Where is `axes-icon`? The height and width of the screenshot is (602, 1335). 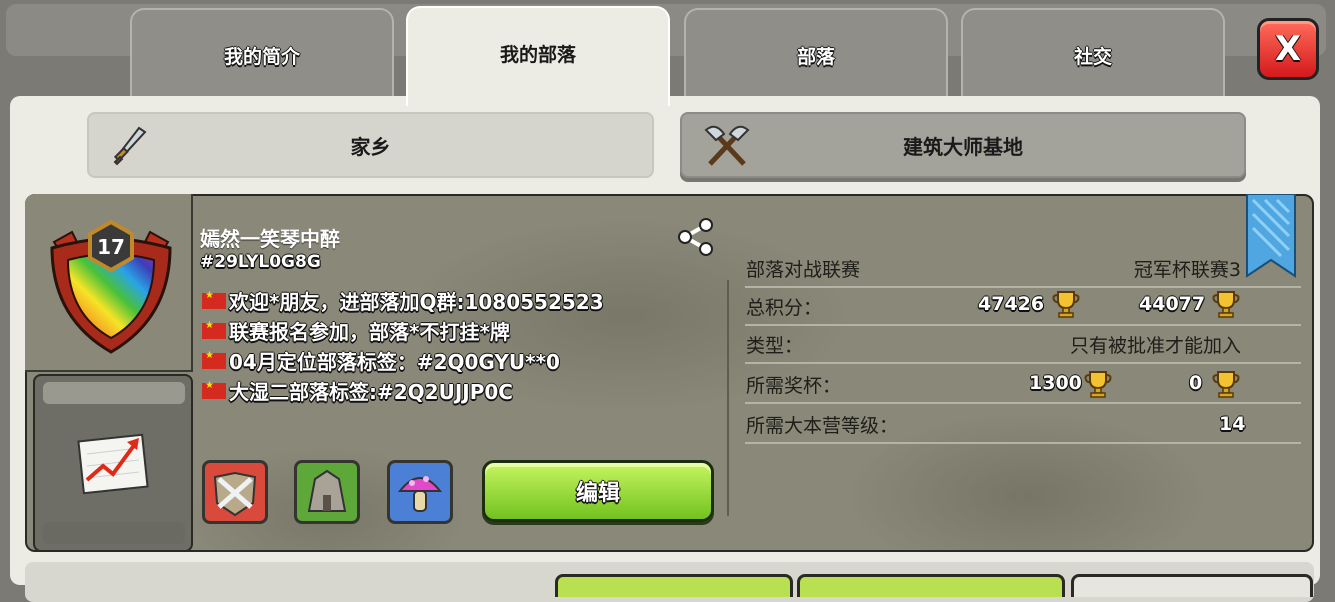 axes-icon is located at coordinates (727, 145).